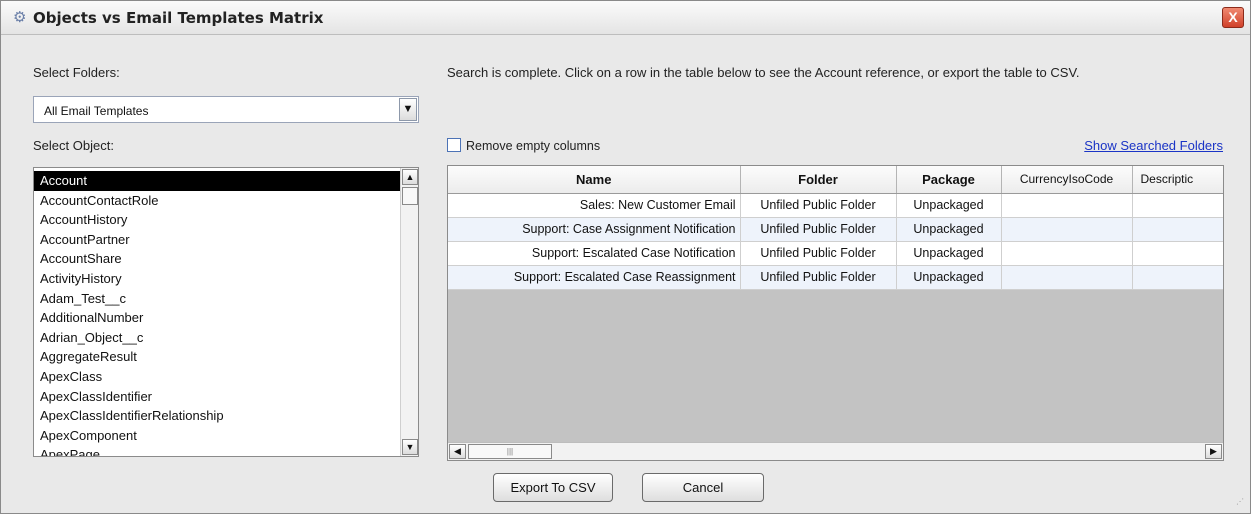 The height and width of the screenshot is (514, 1251). I want to click on list-item: ApexPage, so click(217, 450).